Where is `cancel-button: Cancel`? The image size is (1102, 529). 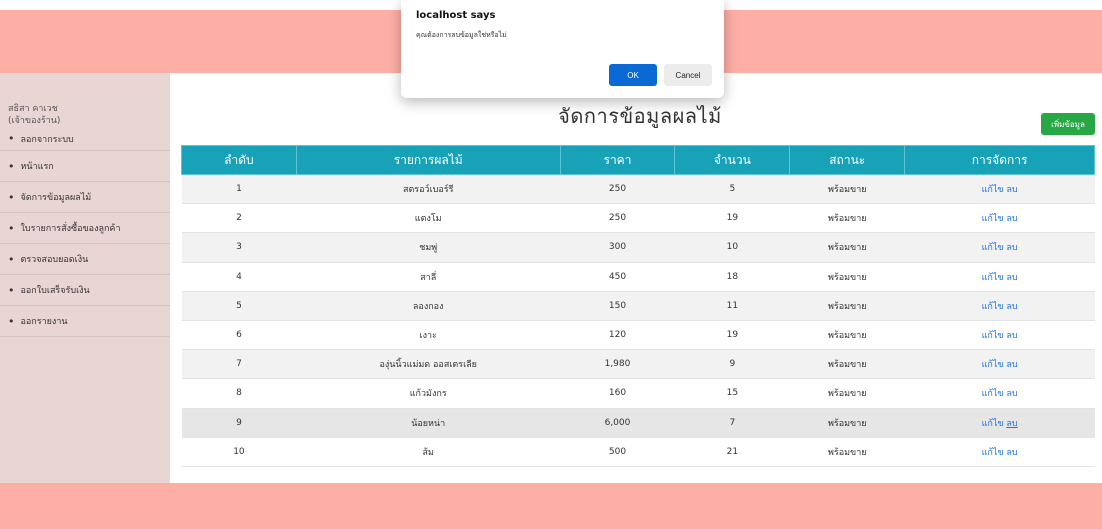 cancel-button: Cancel is located at coordinates (688, 75).